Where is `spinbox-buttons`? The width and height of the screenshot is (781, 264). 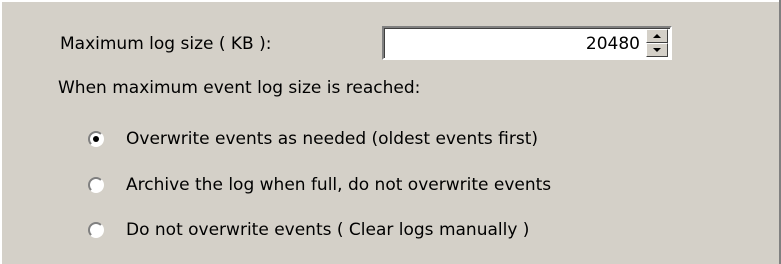
spinbox-buttons is located at coordinates (657, 43).